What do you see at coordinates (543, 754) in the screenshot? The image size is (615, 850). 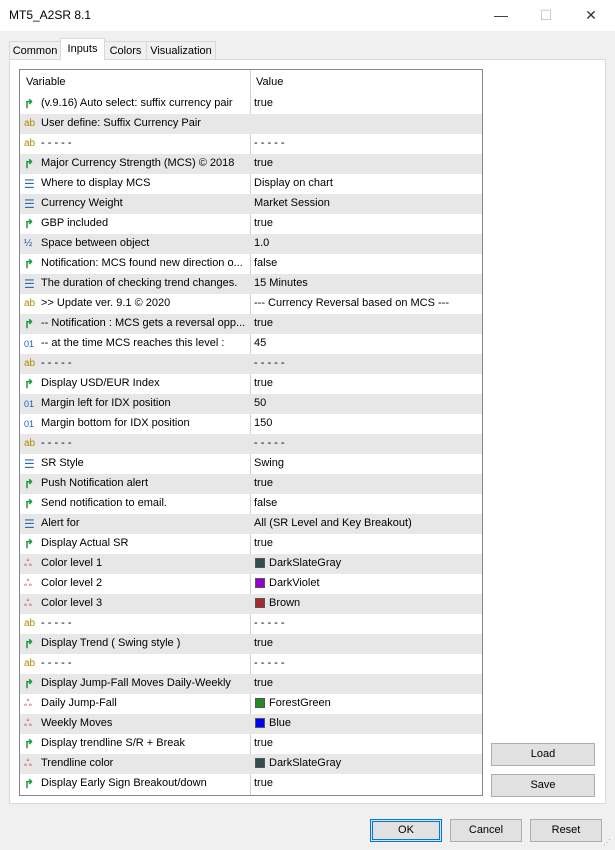 I see `load-button: Load` at bounding box center [543, 754].